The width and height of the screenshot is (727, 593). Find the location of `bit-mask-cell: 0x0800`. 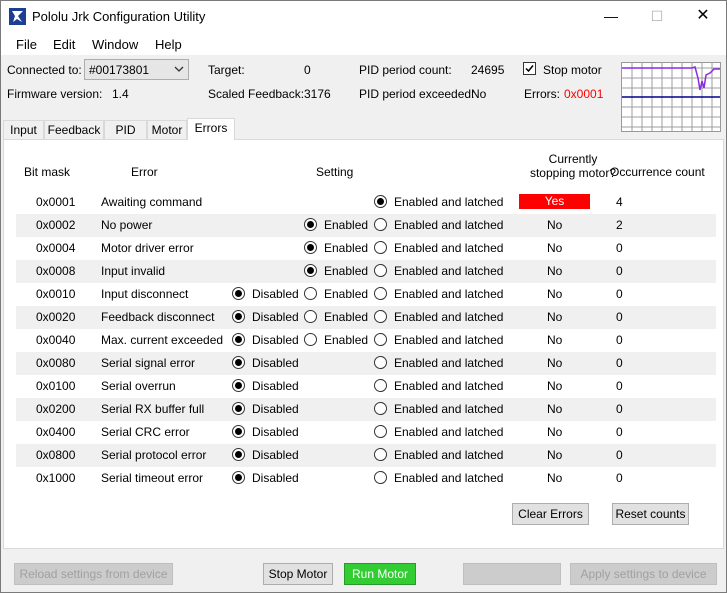

bit-mask-cell: 0x0800 is located at coordinates (56, 455).